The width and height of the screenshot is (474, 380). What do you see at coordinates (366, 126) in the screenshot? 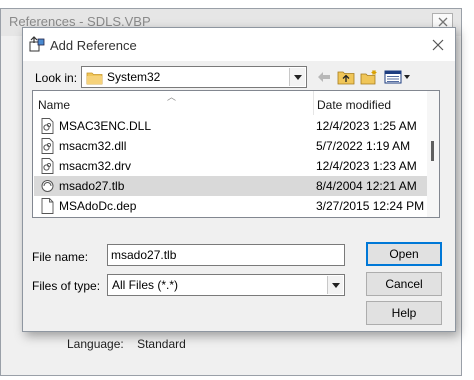
I see `file-date-cell: 12/4/2023 1:25 AM` at bounding box center [366, 126].